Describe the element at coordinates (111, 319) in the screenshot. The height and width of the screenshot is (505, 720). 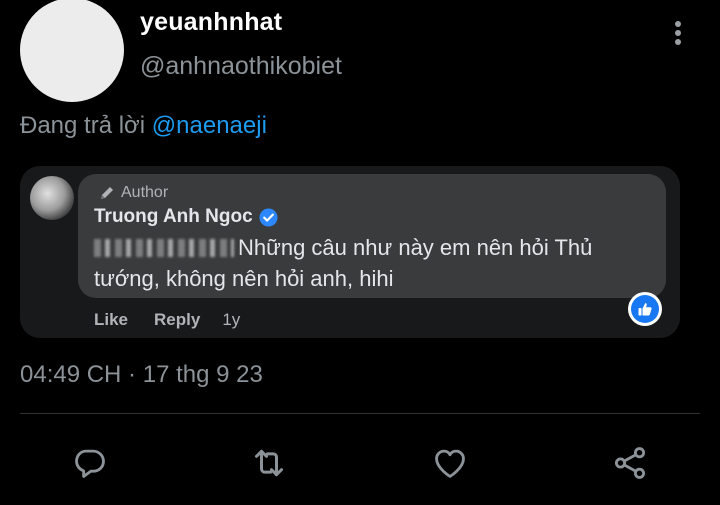
I see `like-link: Like` at that location.